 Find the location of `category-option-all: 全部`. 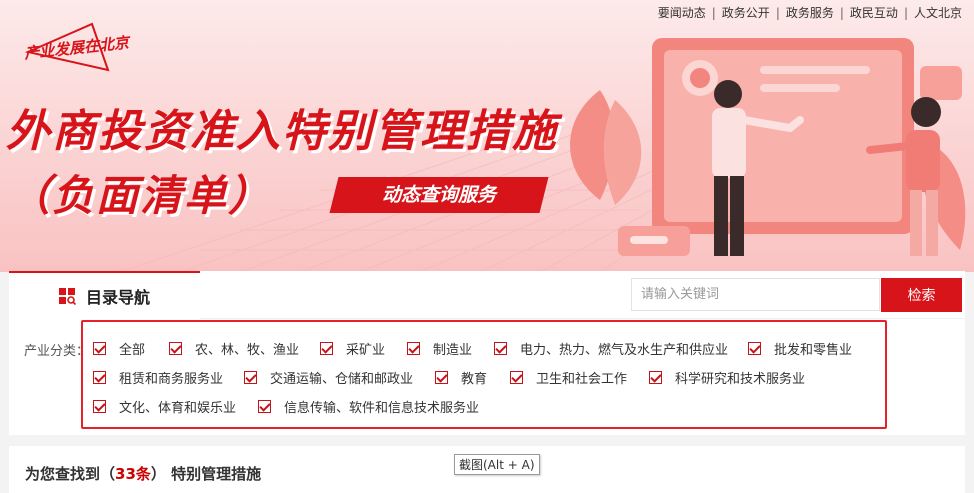

category-option-all: 全部 is located at coordinates (119, 348).